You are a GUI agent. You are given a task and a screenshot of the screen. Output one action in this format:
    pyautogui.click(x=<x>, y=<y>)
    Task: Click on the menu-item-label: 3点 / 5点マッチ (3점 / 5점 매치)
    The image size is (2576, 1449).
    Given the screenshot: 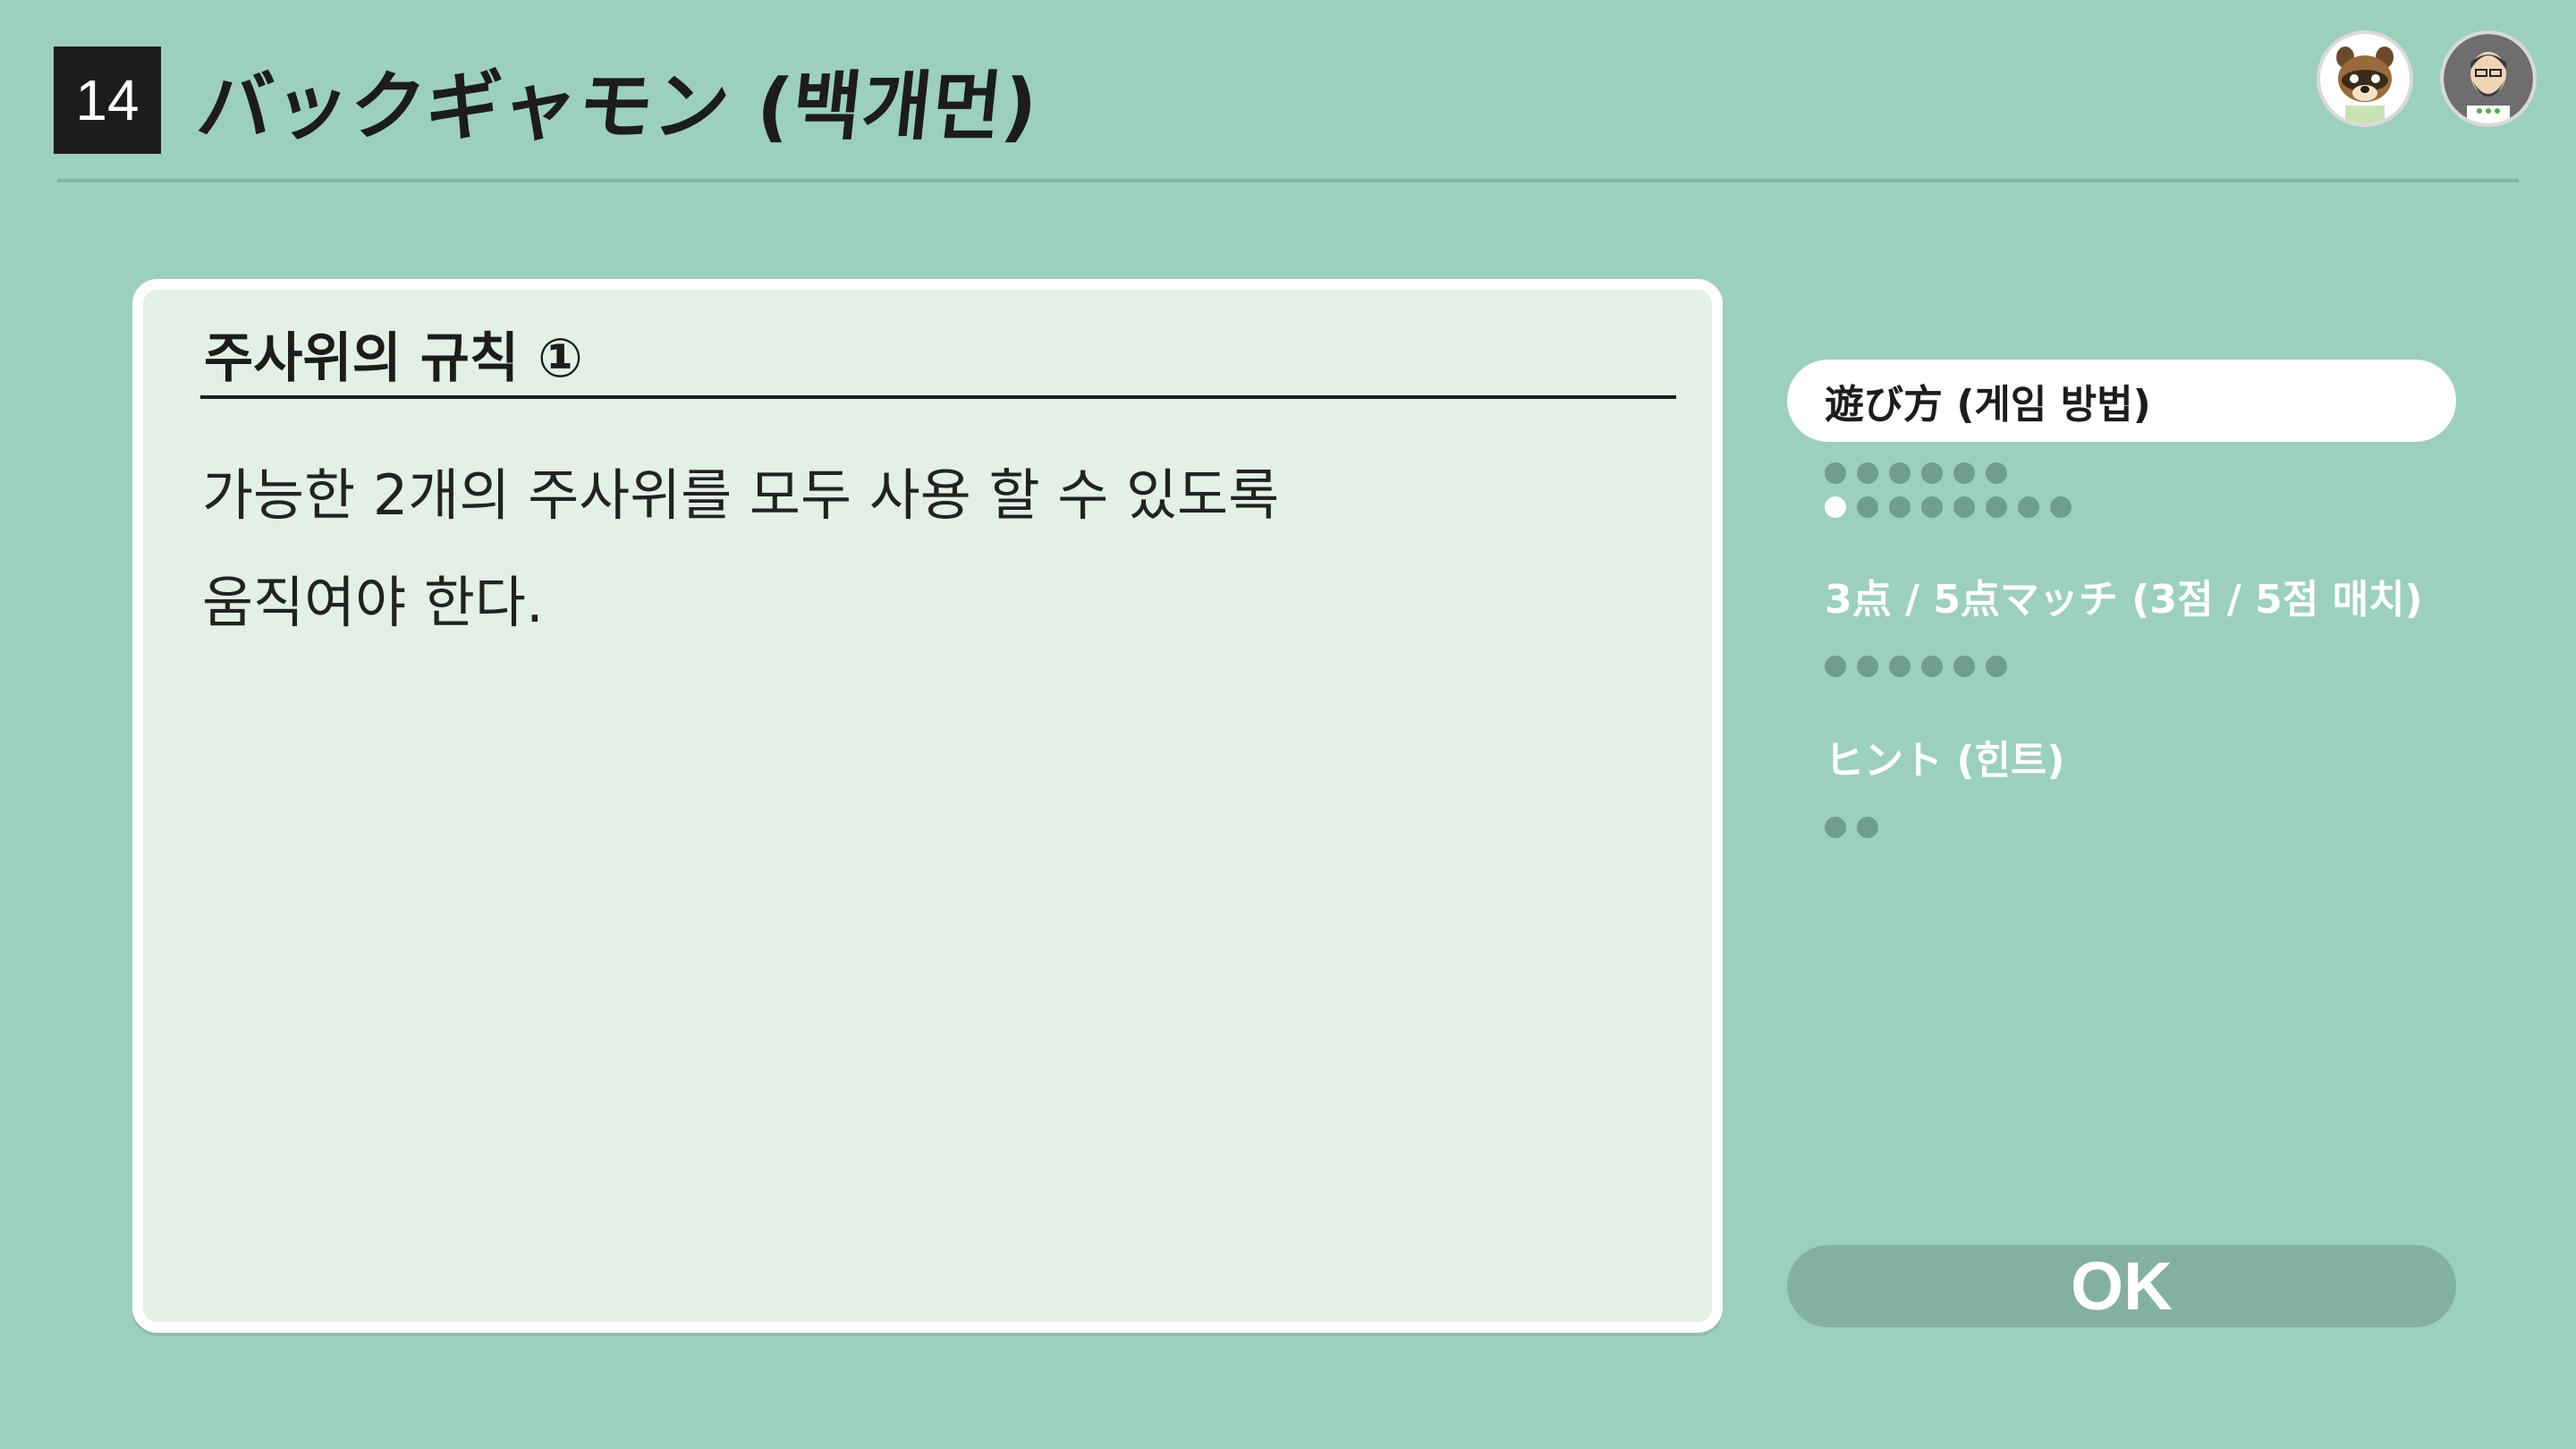 What is the action you would take?
    pyautogui.click(x=2124, y=600)
    